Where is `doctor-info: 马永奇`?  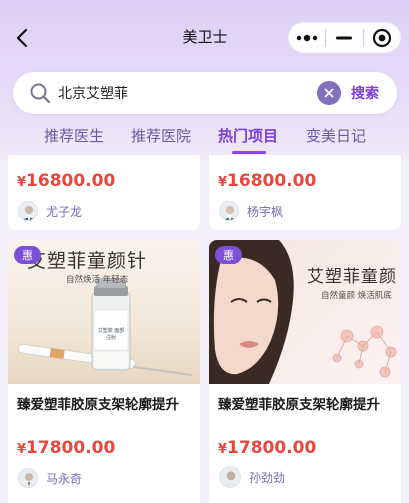 doctor-info: 马永奇 is located at coordinates (50, 478).